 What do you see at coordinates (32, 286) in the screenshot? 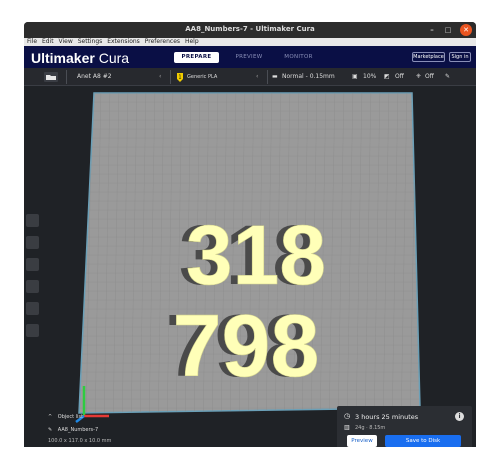
I see `mirror-tool-icon` at bounding box center [32, 286].